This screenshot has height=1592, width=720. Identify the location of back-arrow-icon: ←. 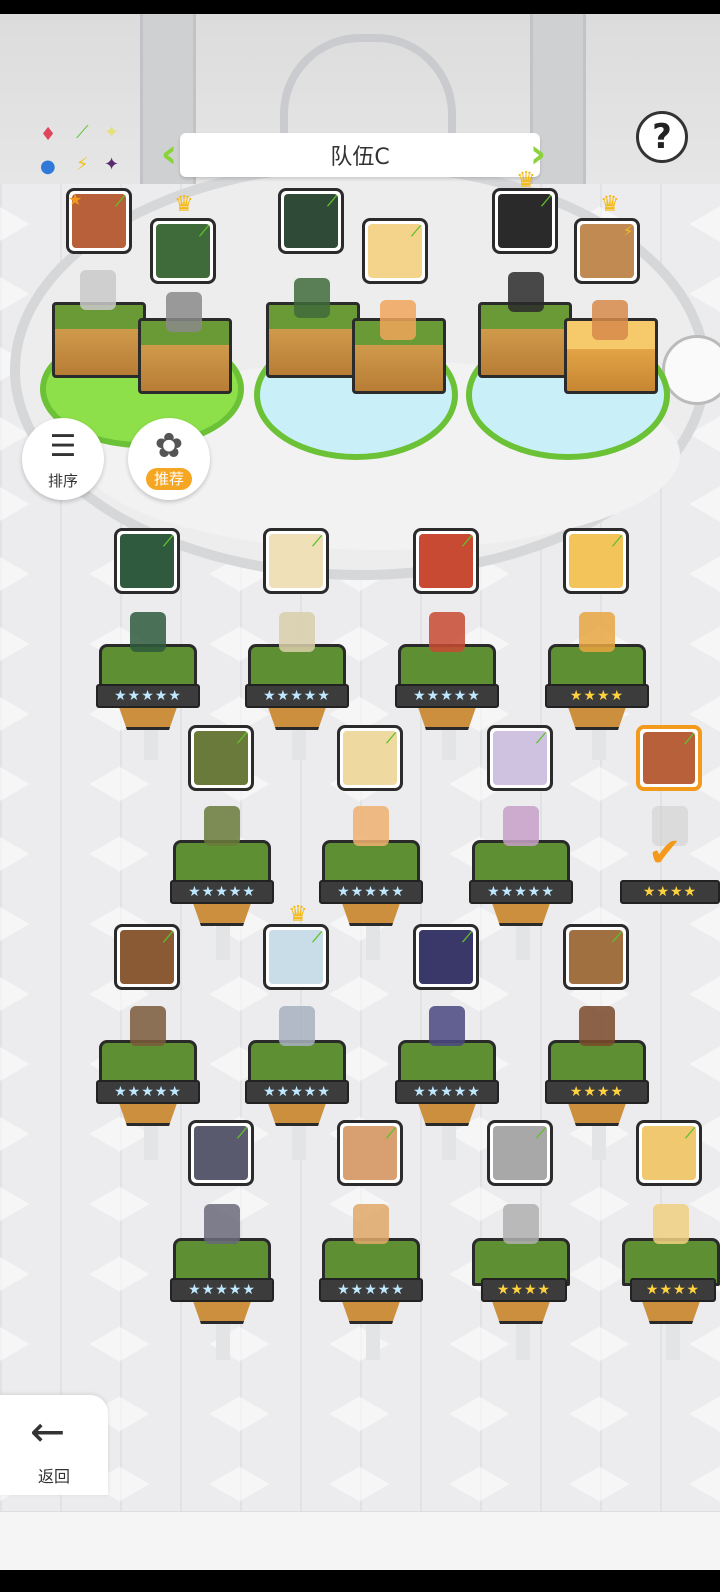
(48, 1431).